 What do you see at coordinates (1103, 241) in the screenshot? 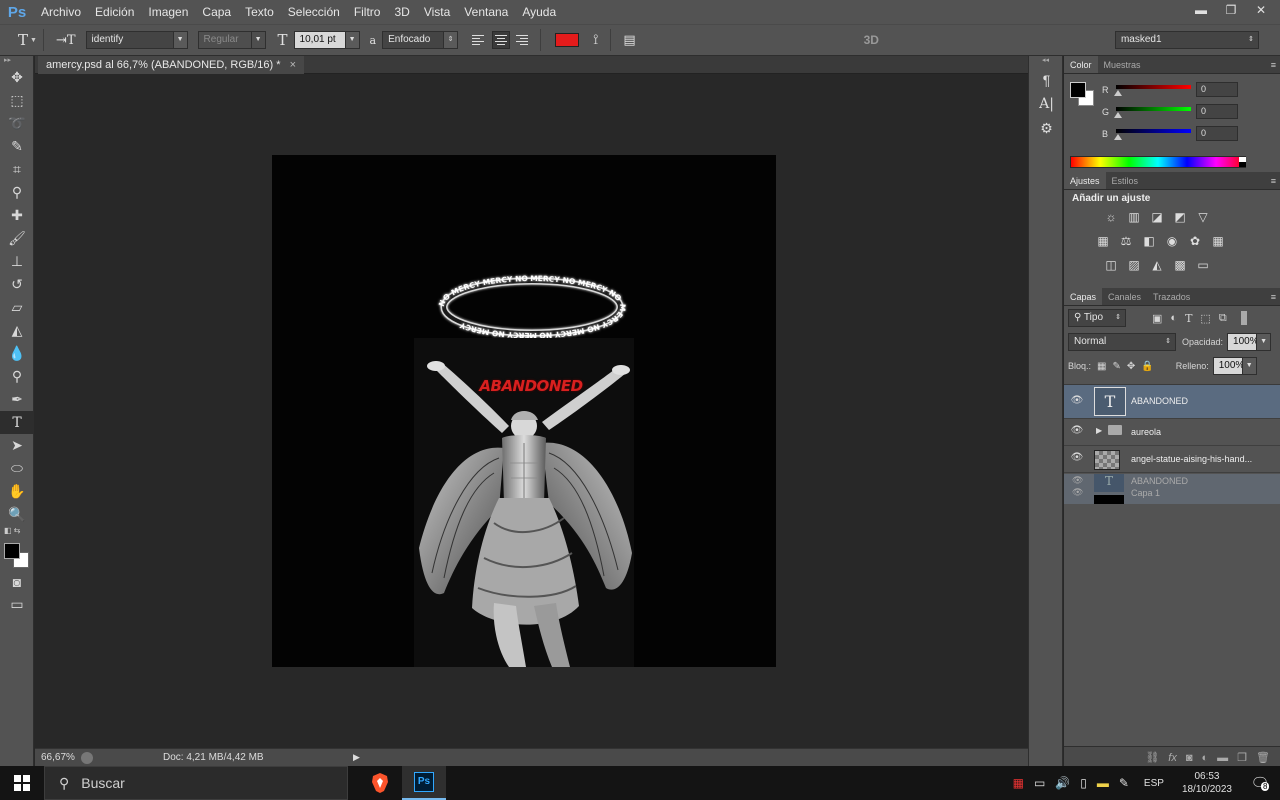
I see `hue-saturation-icon: ▦` at bounding box center [1103, 241].